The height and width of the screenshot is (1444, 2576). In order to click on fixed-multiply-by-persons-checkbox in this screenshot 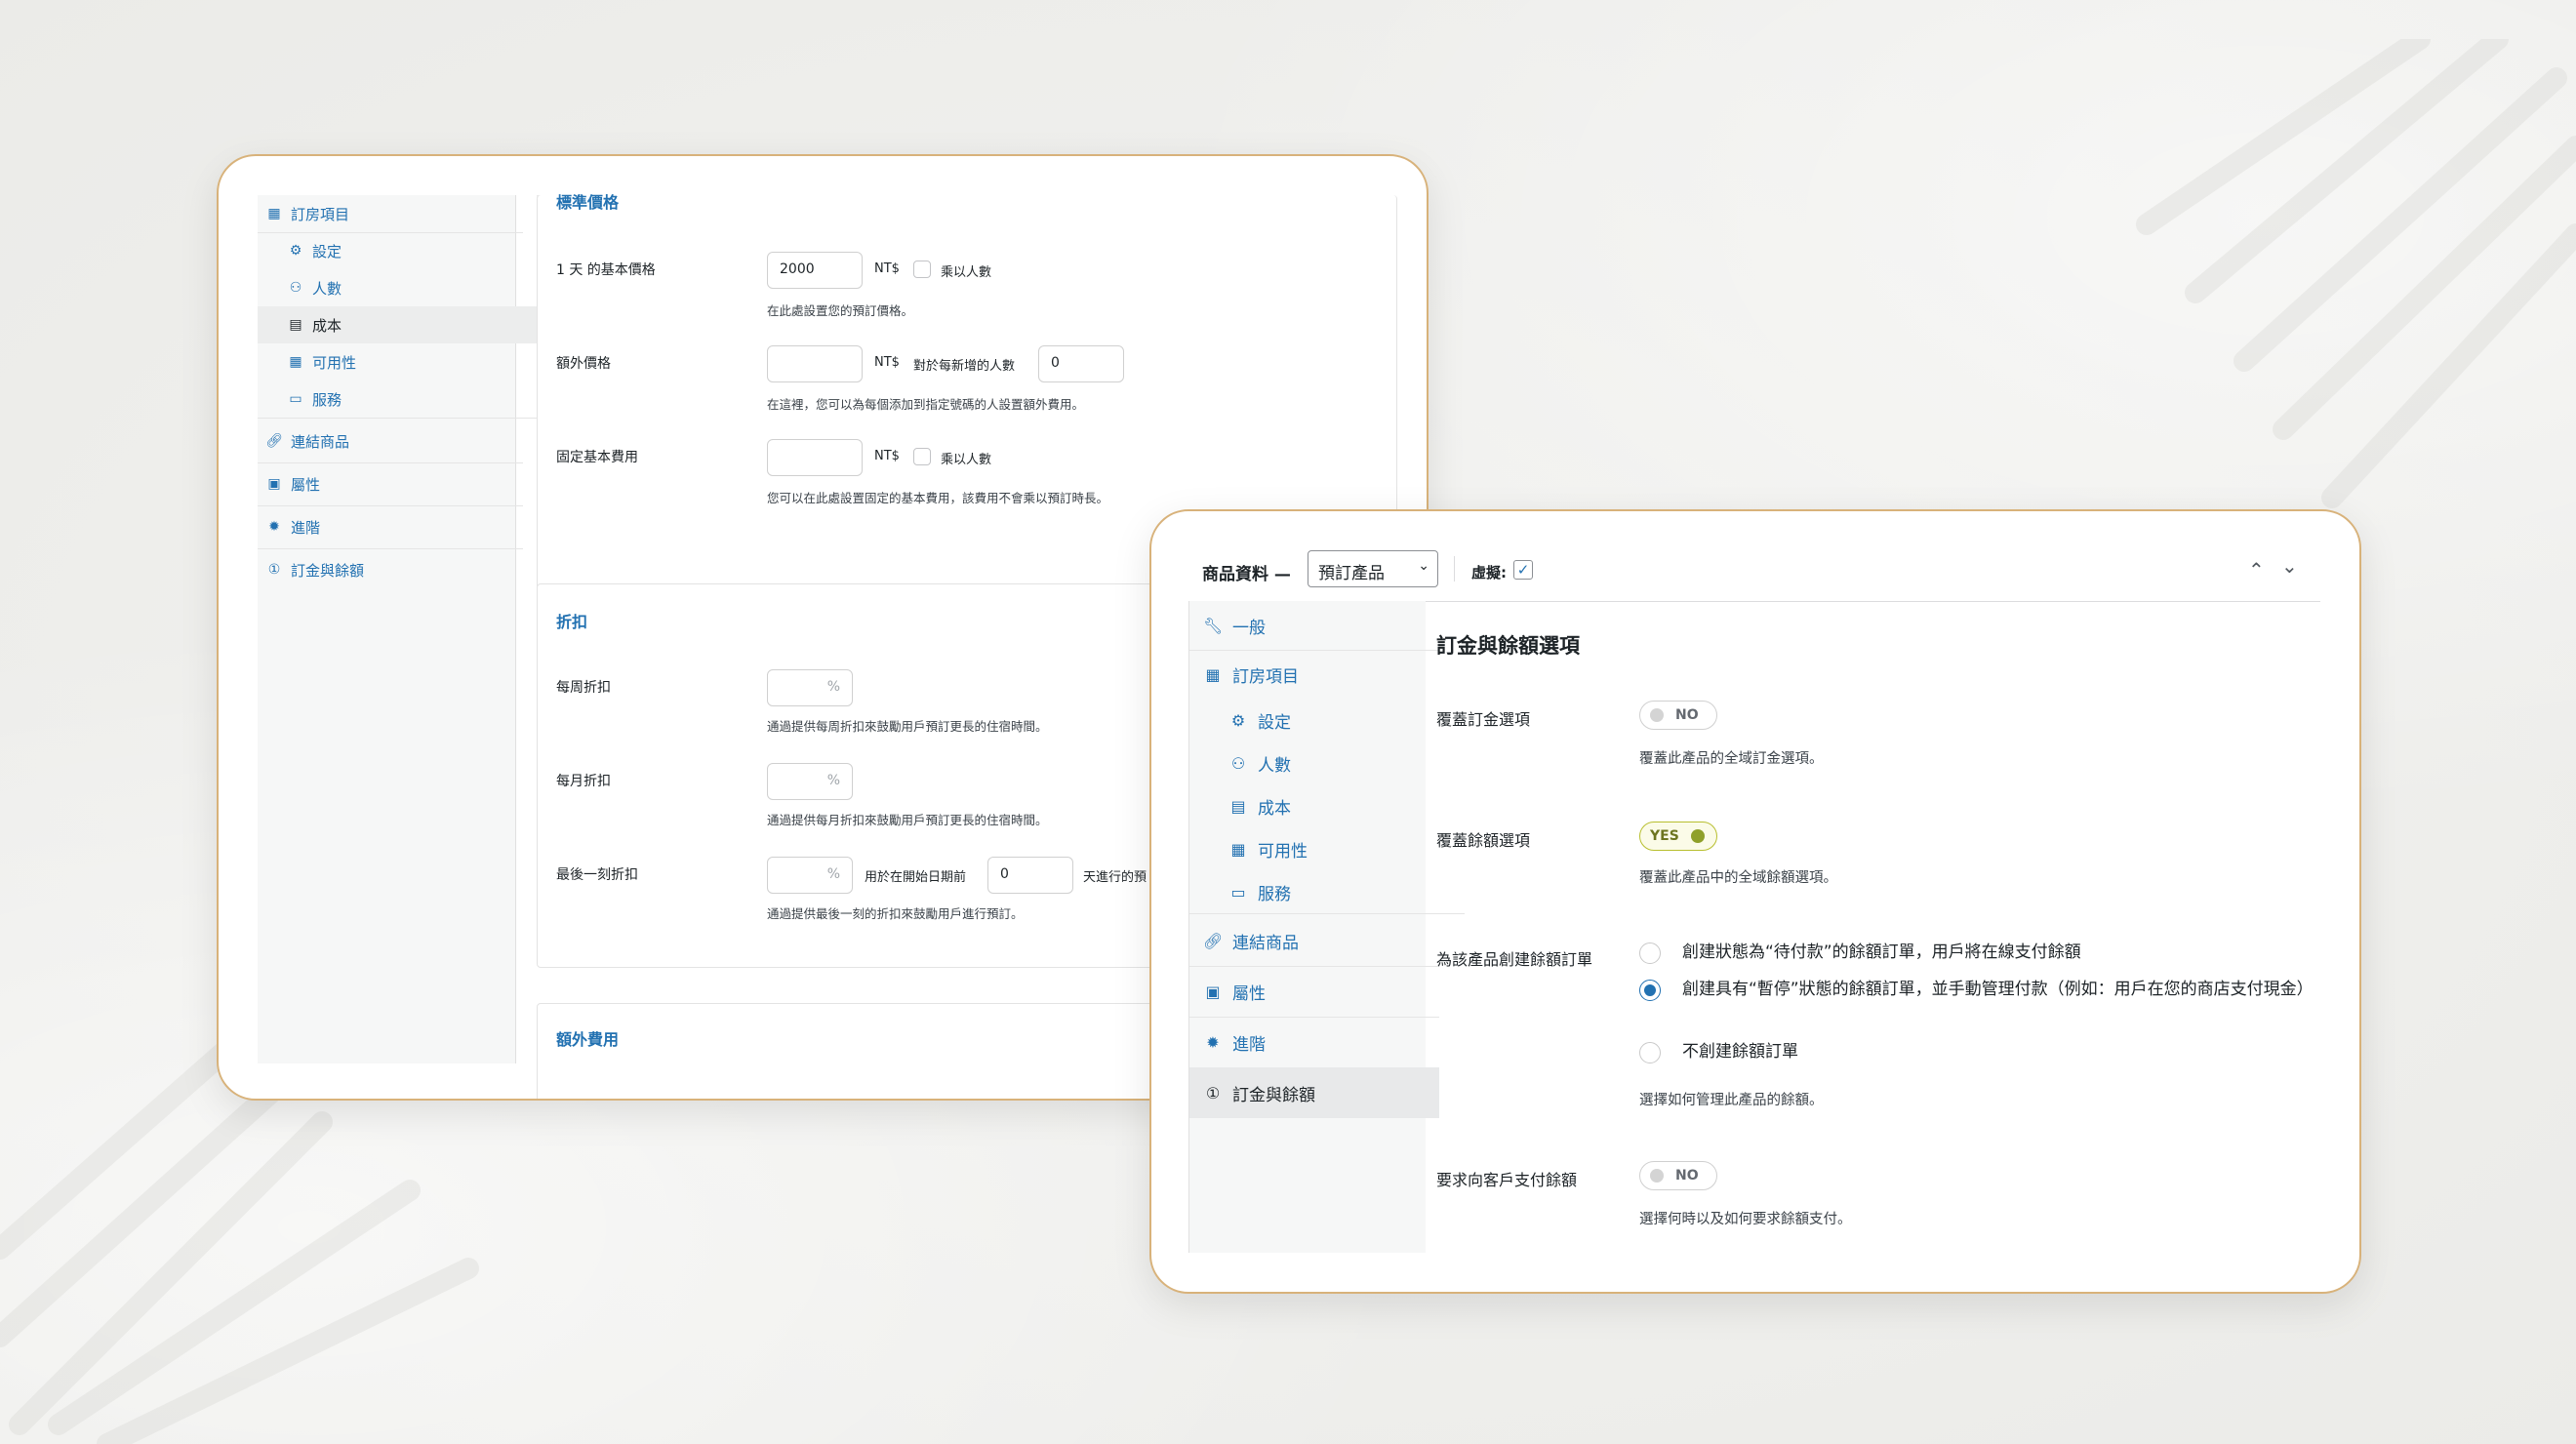, I will do `click(922, 456)`.